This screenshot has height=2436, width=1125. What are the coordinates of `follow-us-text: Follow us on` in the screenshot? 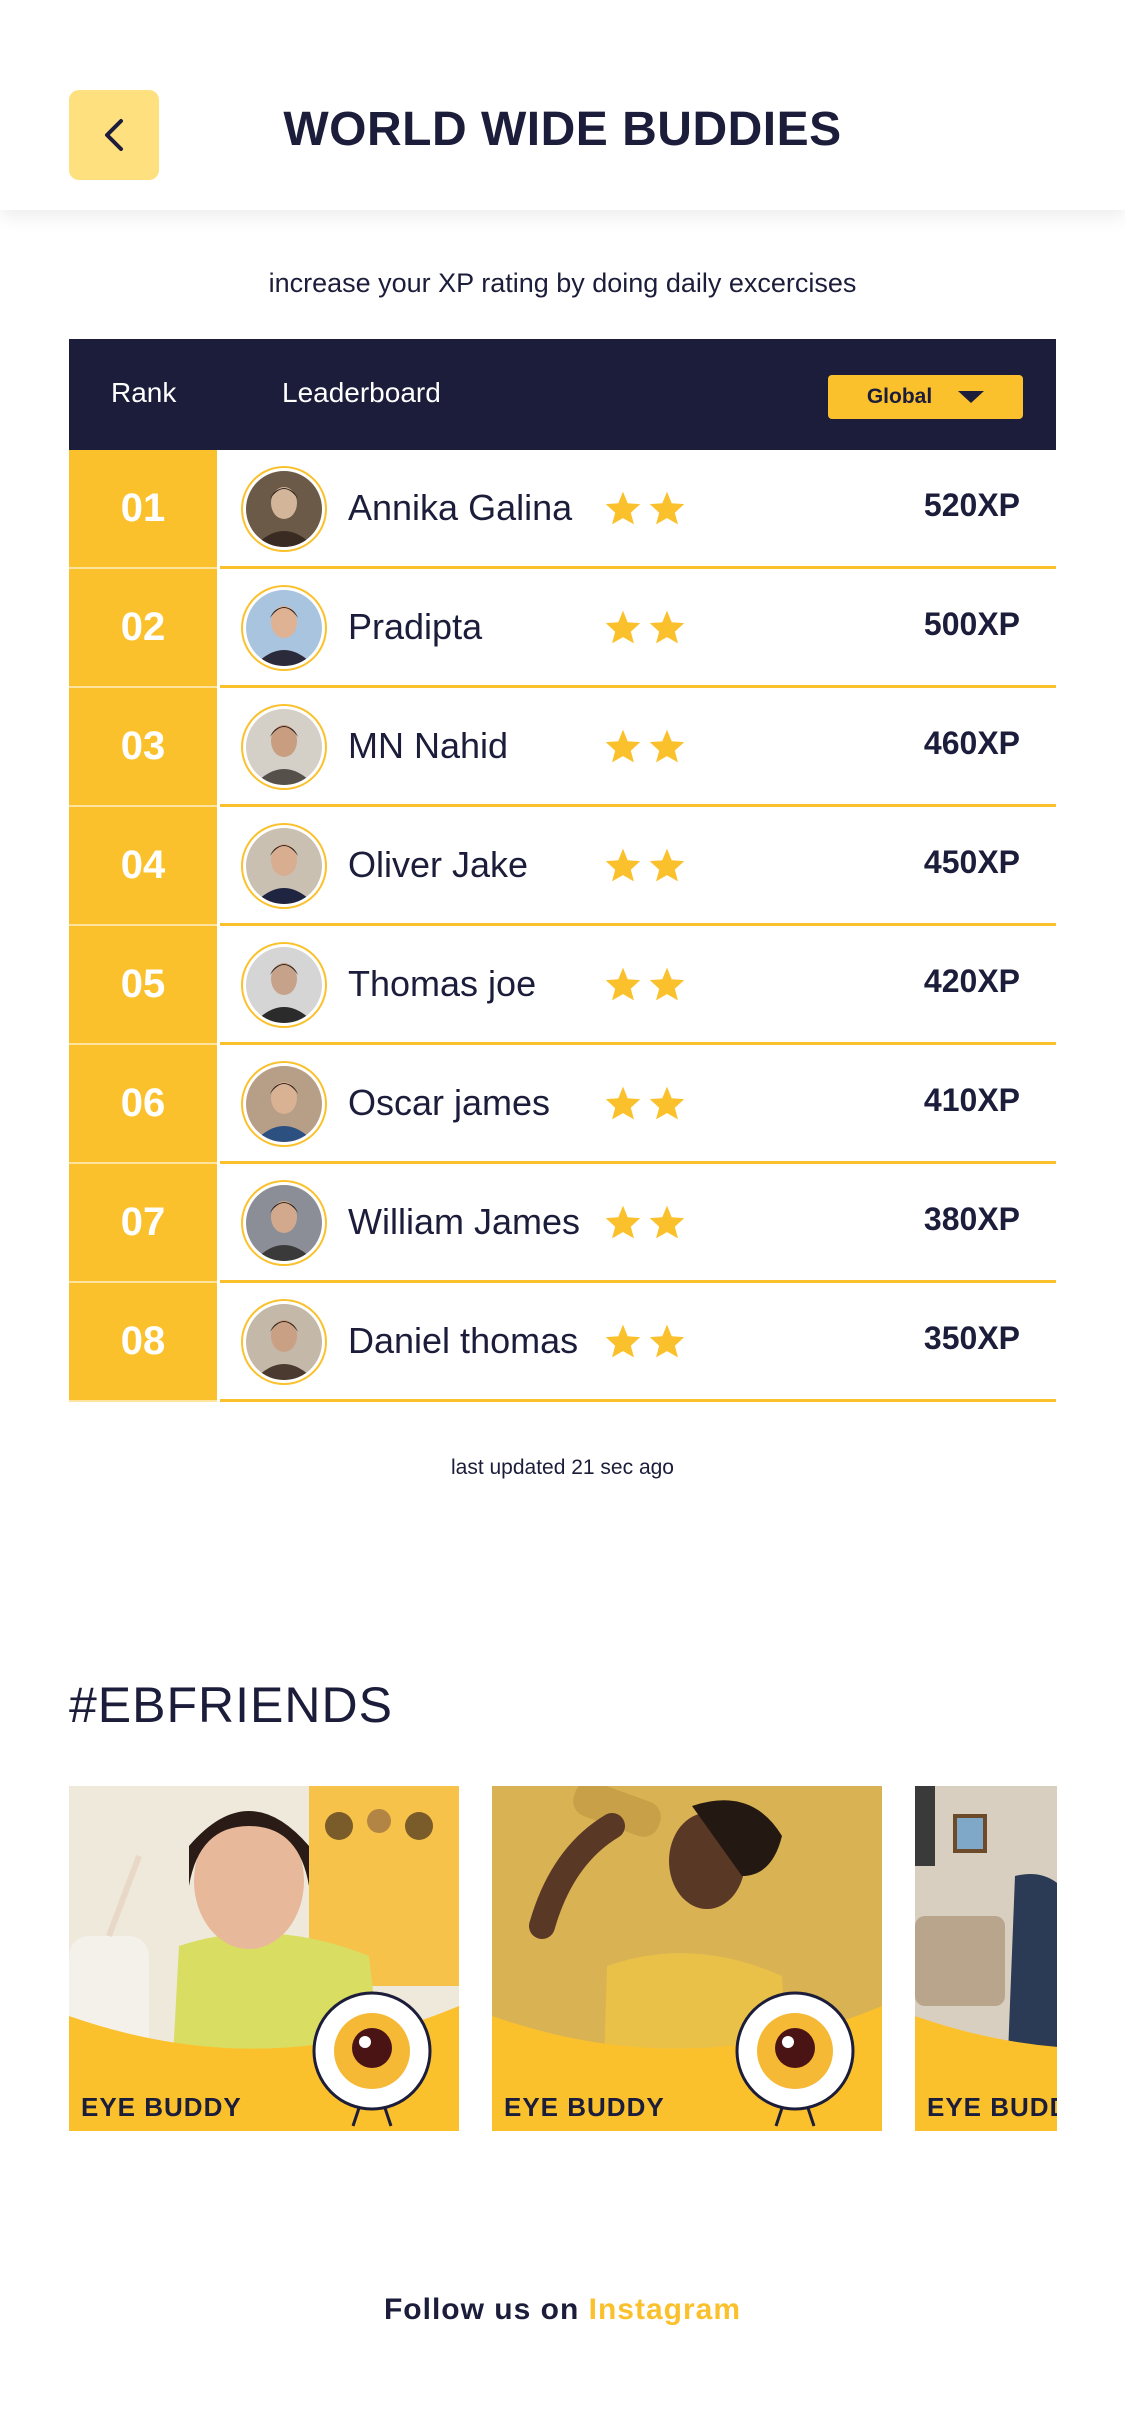 It's located at (481, 2309).